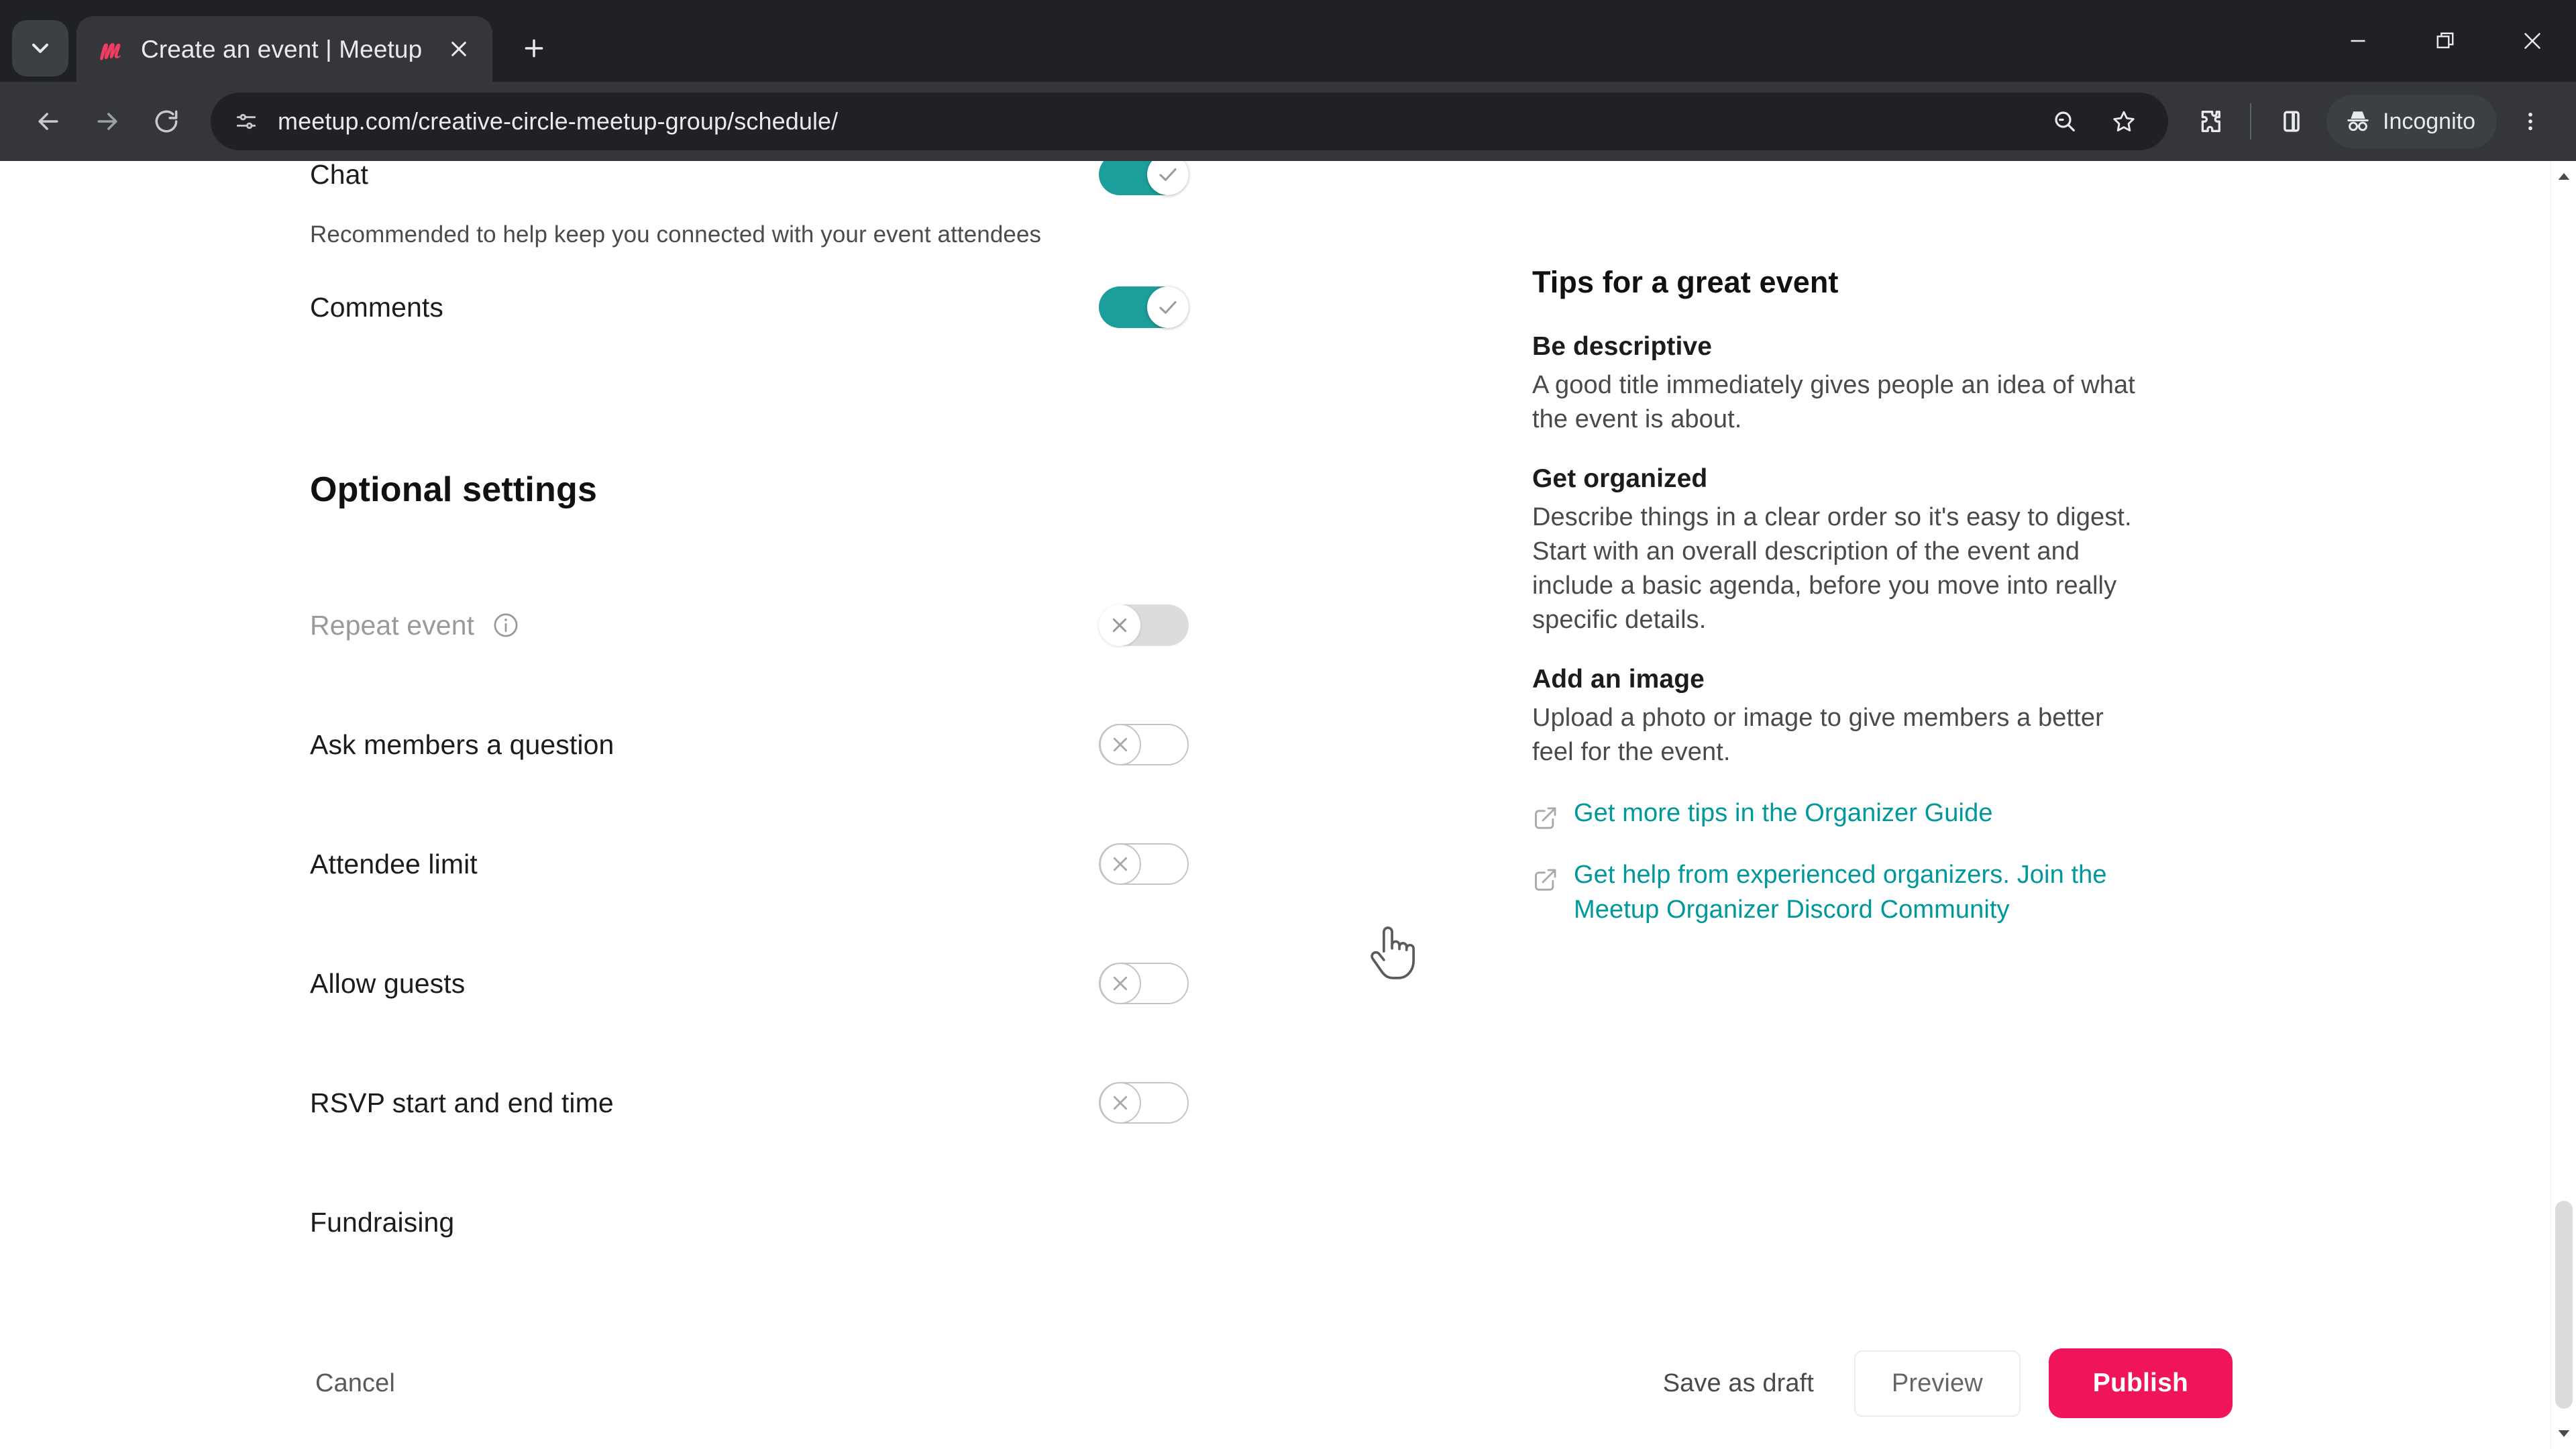 The image size is (2576, 1449). What do you see at coordinates (860, 625) in the screenshot?
I see `setting-row-repeat-event: Repeat event` at bounding box center [860, 625].